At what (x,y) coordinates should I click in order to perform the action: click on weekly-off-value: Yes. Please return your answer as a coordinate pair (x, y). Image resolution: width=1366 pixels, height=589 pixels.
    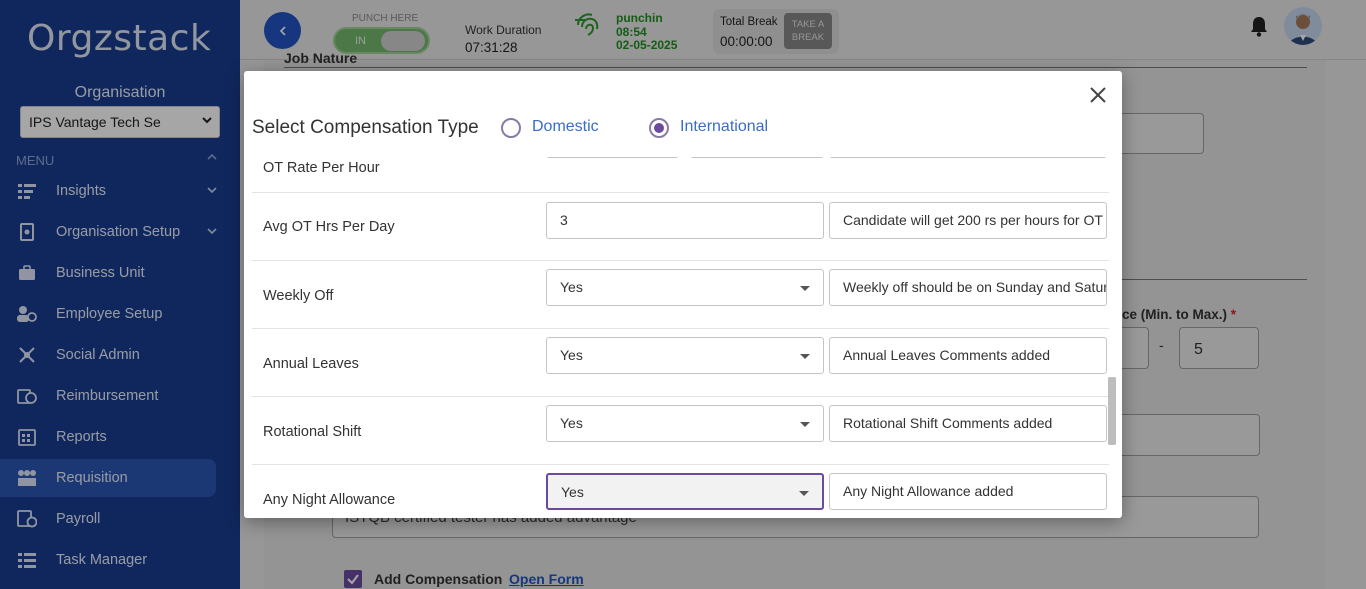
    Looking at the image, I should click on (571, 287).